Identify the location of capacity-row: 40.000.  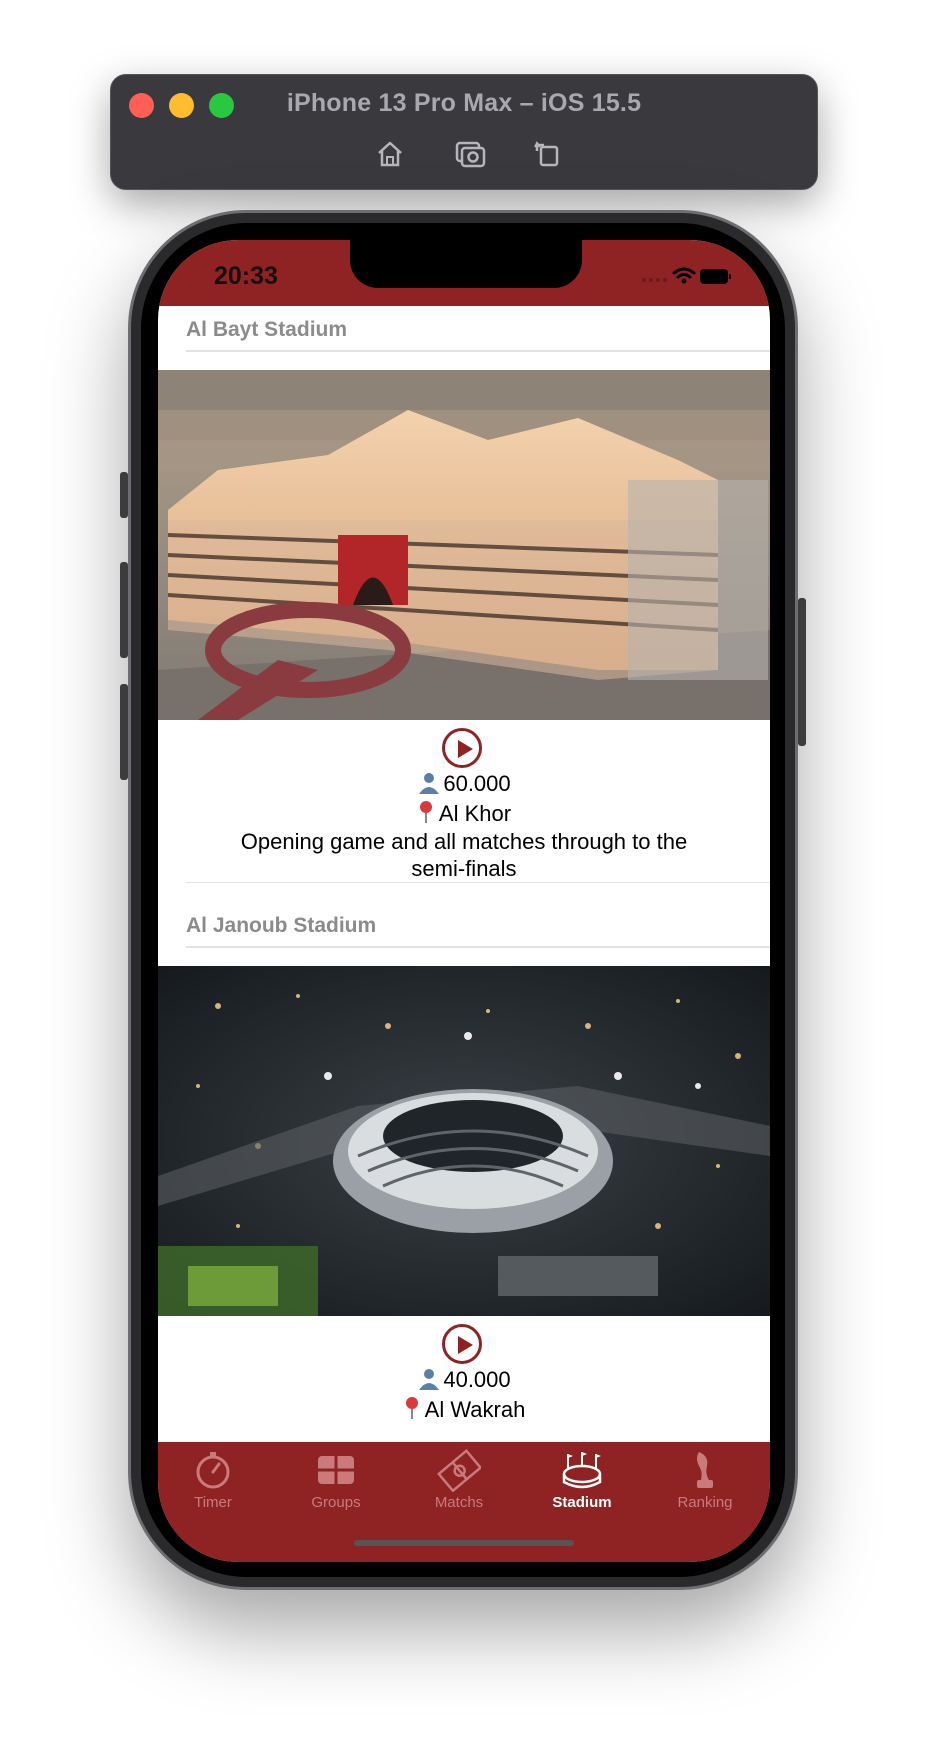
(464, 1379).